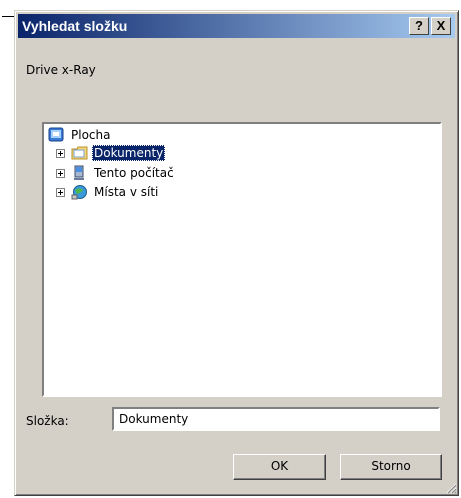 The width and height of the screenshot is (461, 498). What do you see at coordinates (134, 173) in the screenshot?
I see `tree-item-label: Tento počítač` at bounding box center [134, 173].